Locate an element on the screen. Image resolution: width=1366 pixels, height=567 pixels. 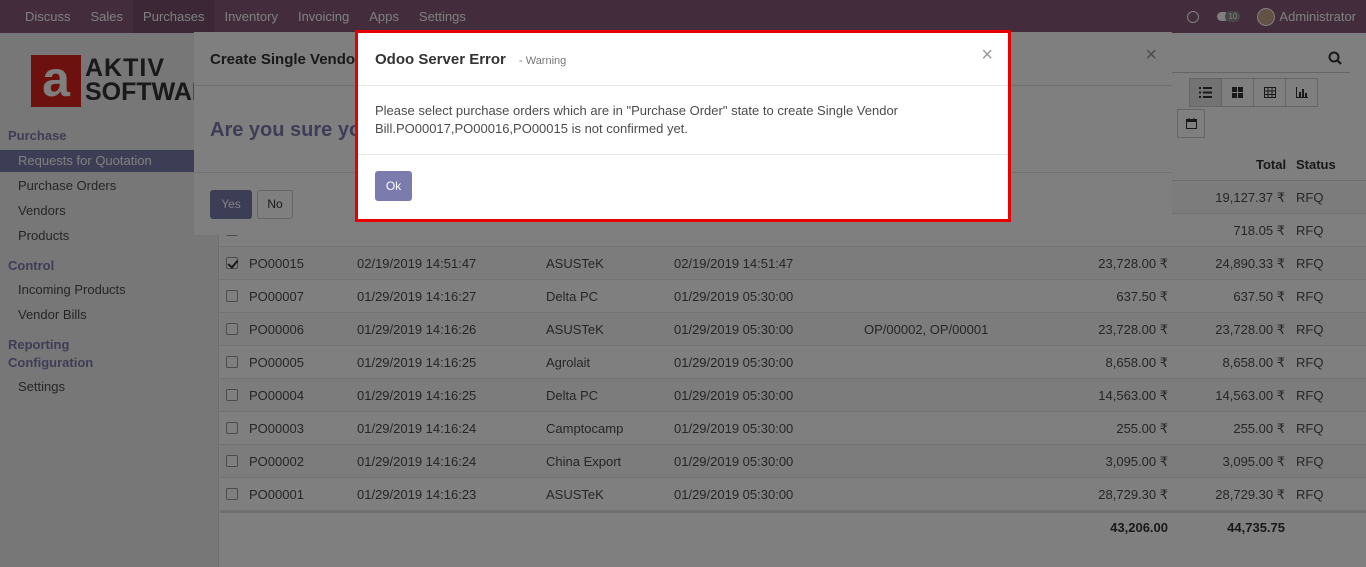
error-dialog-footer: Ok is located at coordinates (683, 186).